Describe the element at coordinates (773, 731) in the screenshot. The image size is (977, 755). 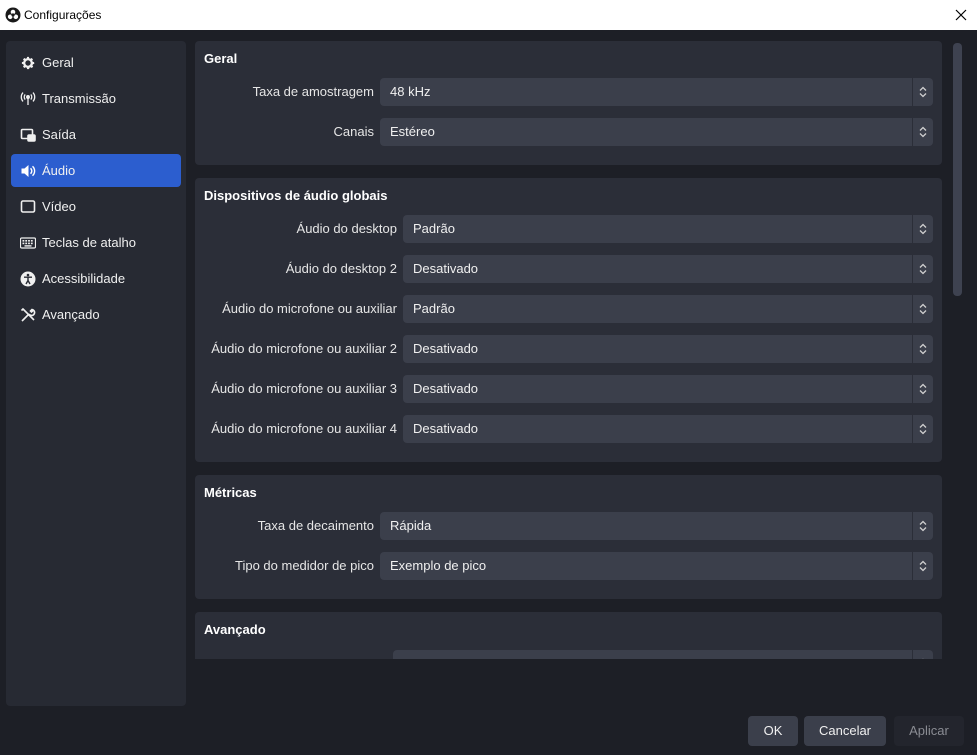
I see `ok-button: OK` at that location.